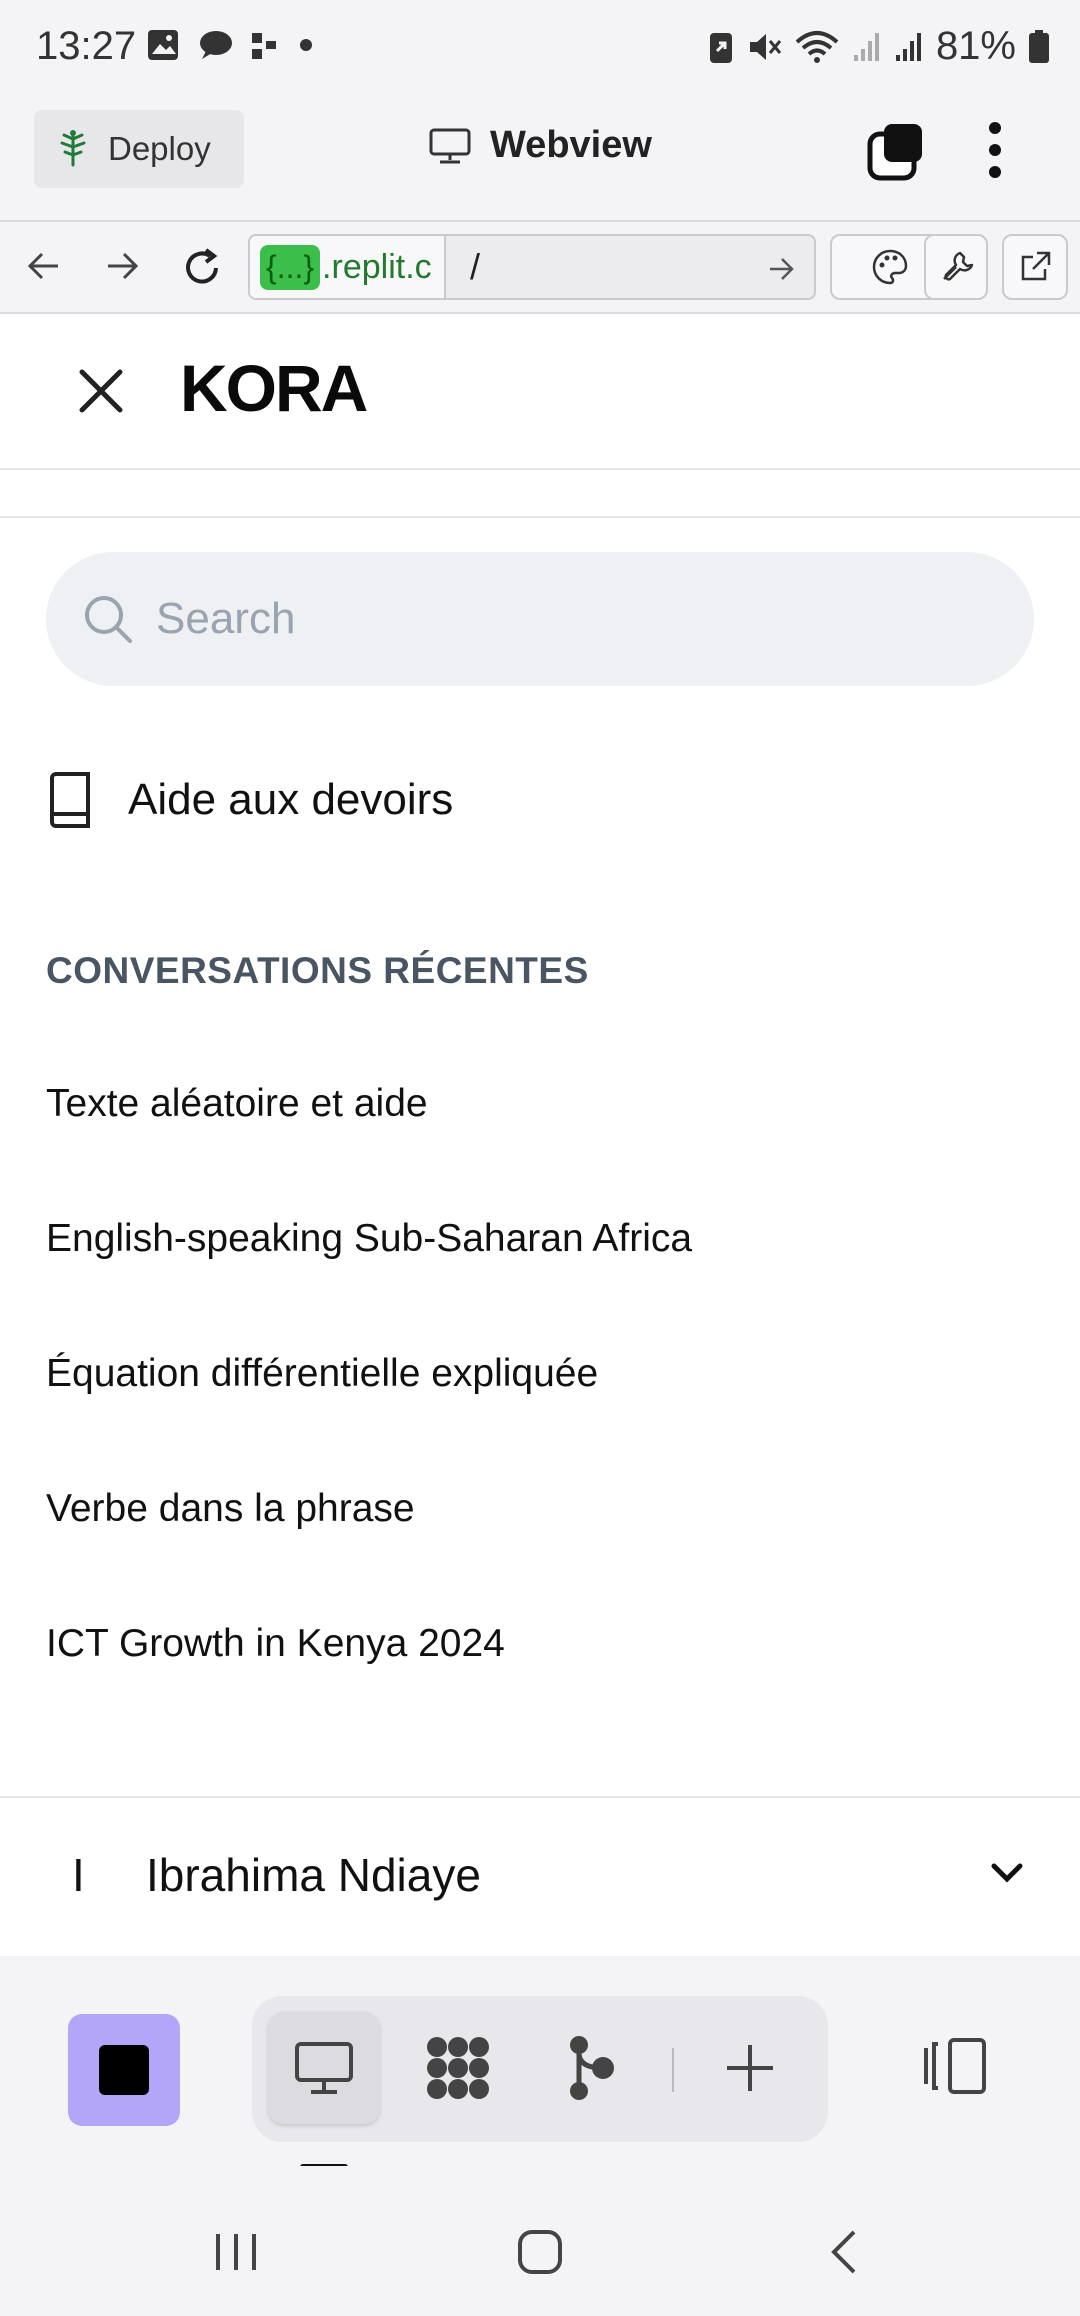 This screenshot has width=1080, height=2316. I want to click on go-arrow-icon, so click(781, 269).